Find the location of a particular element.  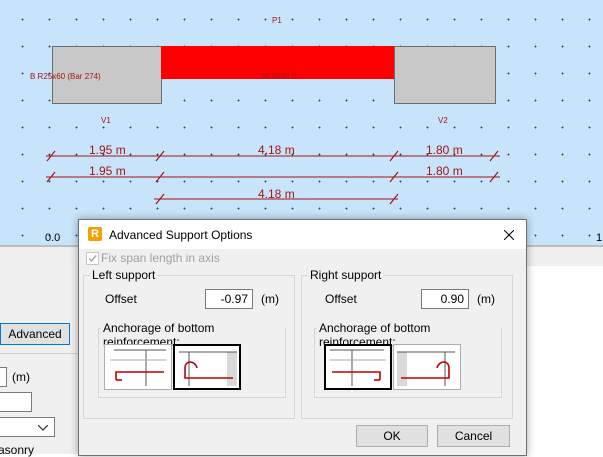

fix-span-checkbox is located at coordinates (92, 258).